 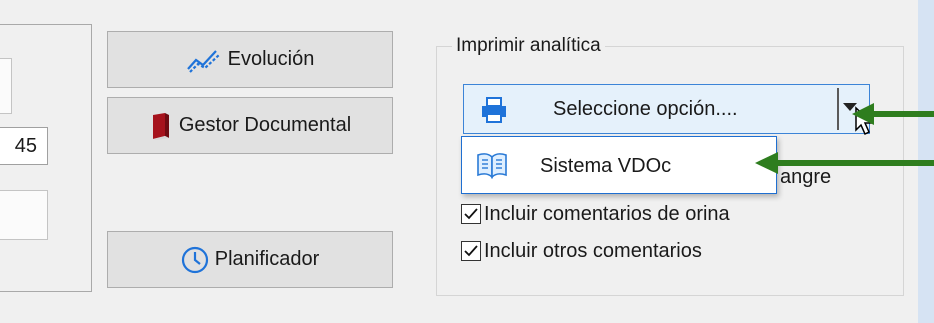 What do you see at coordinates (204, 60) in the screenshot?
I see `trend-chart-icon` at bounding box center [204, 60].